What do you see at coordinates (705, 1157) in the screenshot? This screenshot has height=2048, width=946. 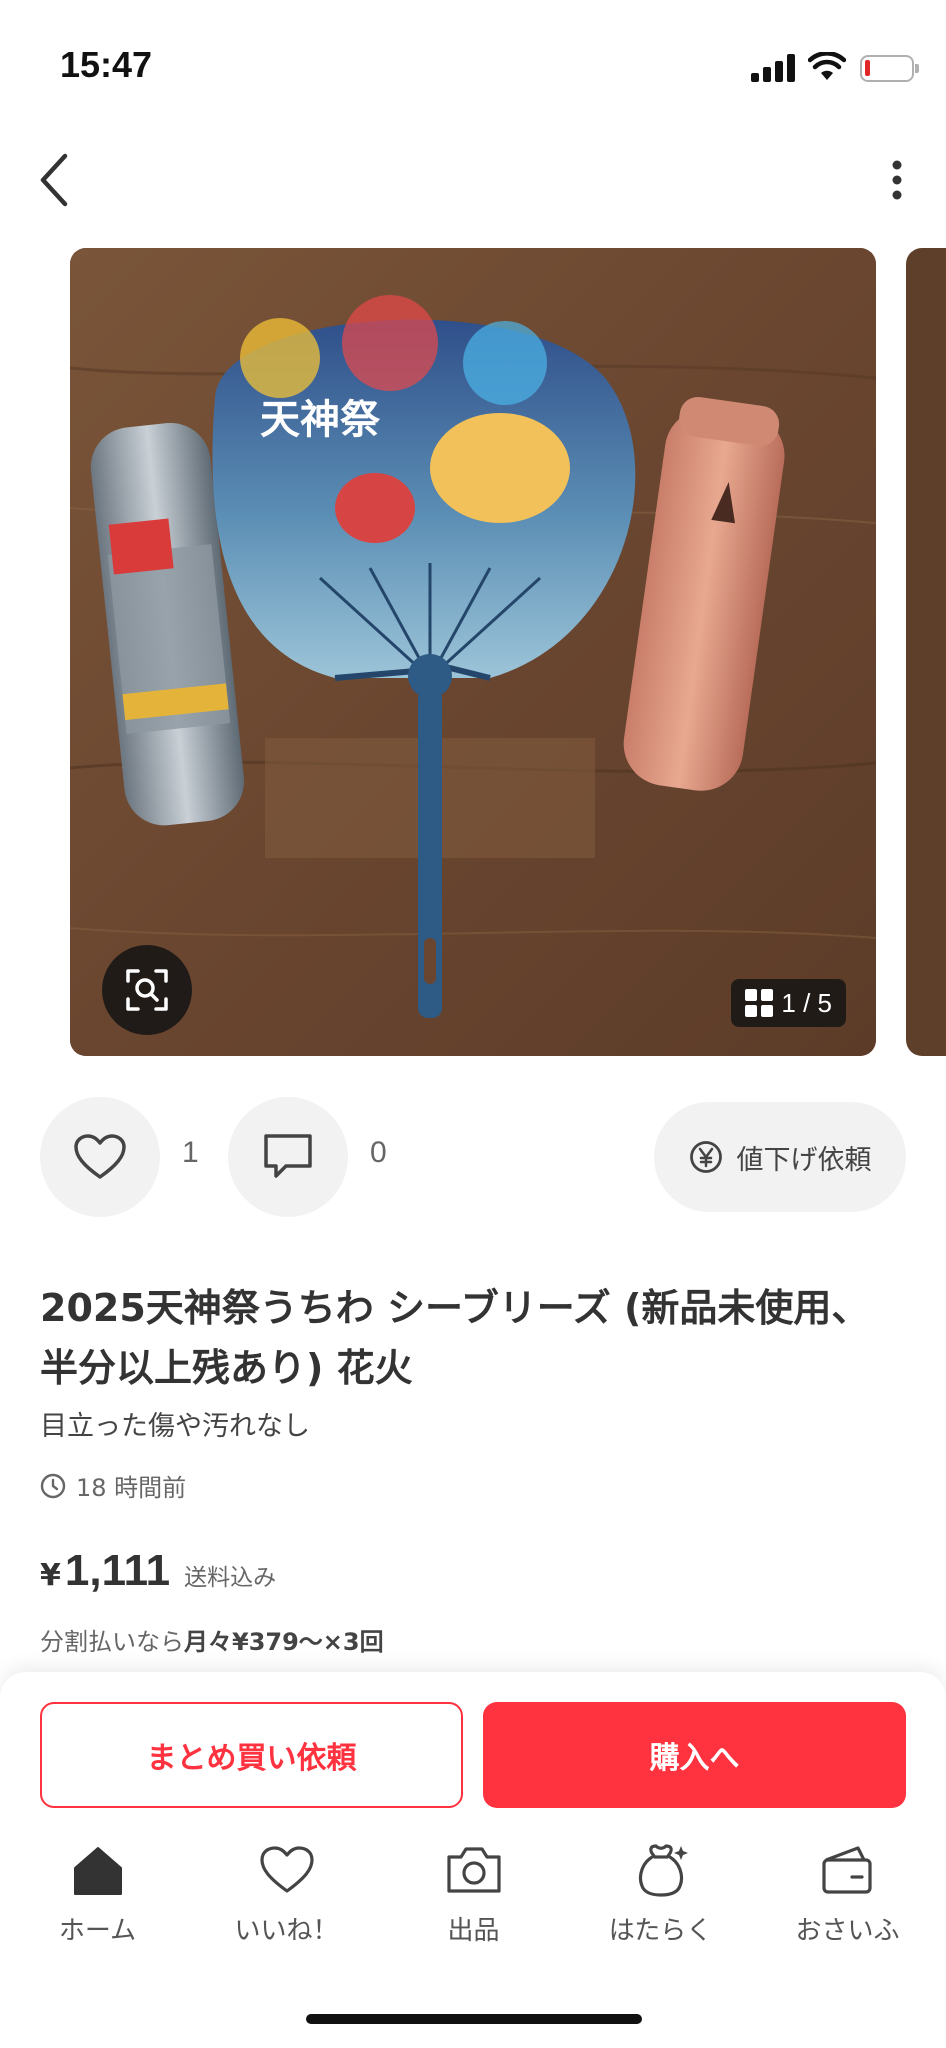 I see `yen-circle-icon` at bounding box center [705, 1157].